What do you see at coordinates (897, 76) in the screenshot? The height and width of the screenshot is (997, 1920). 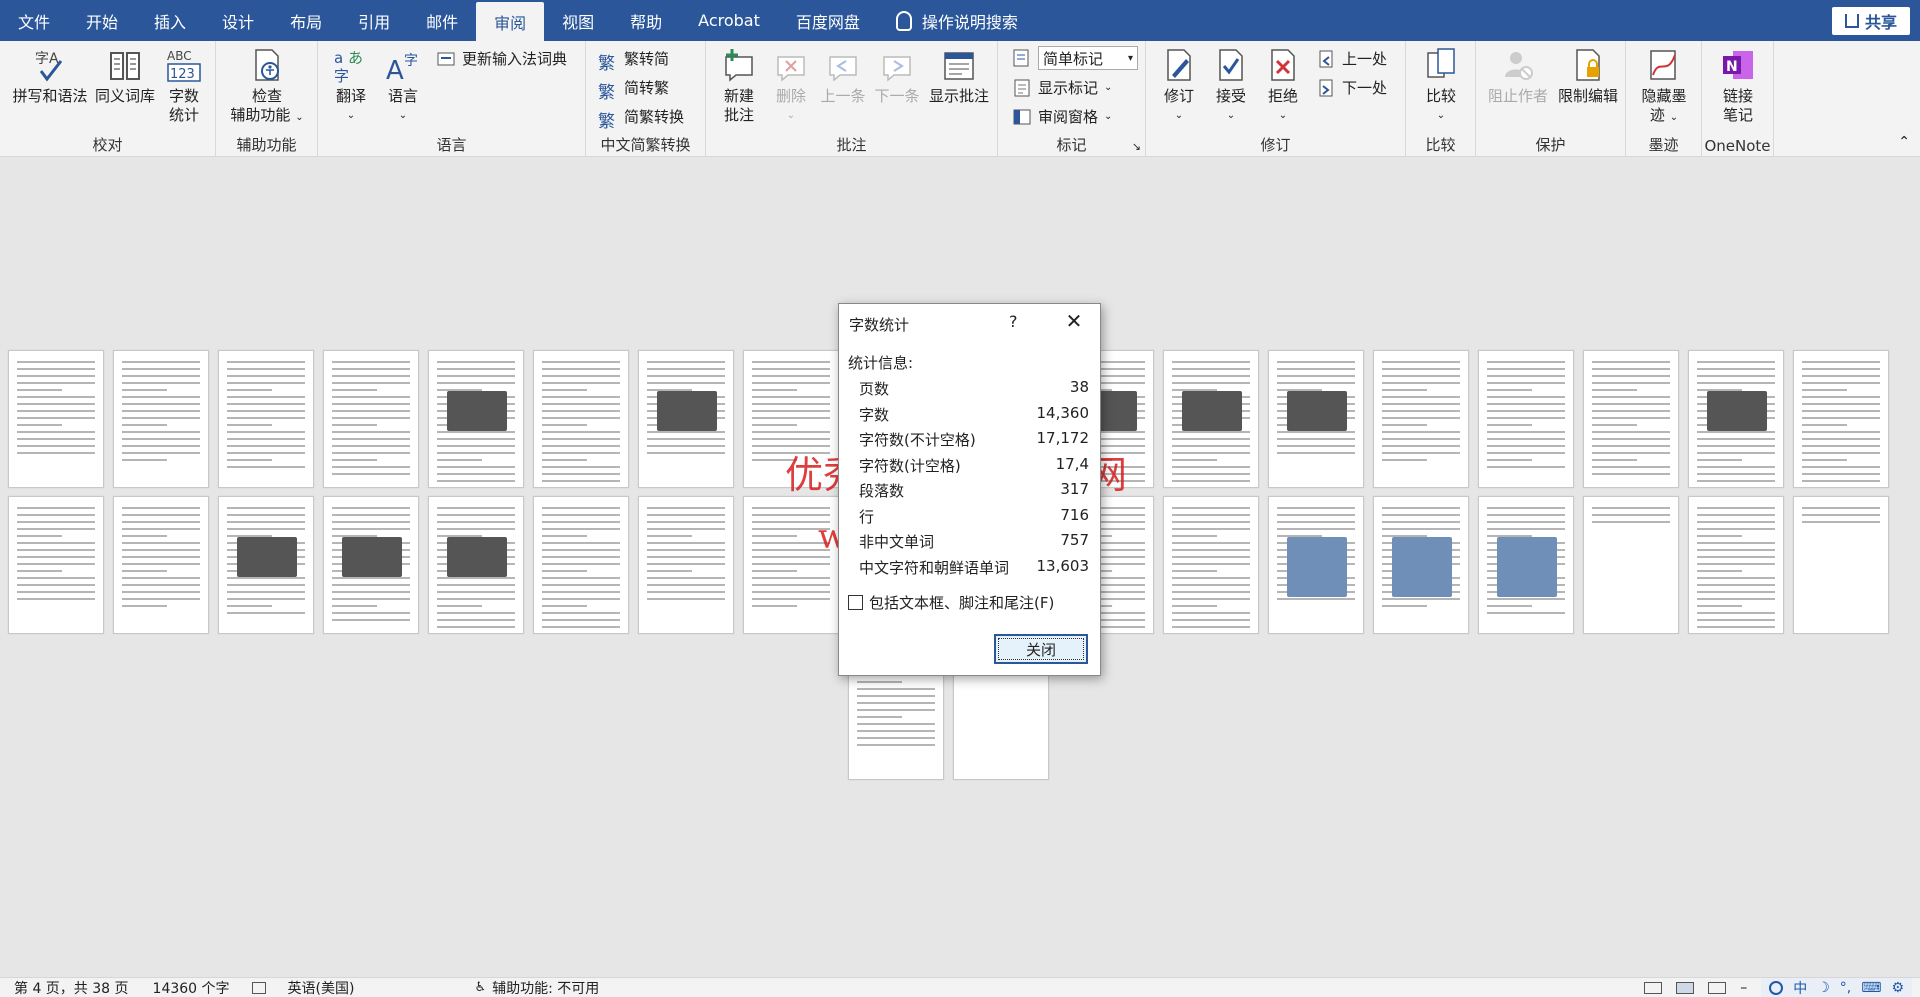 I see `next-comment-button: 下一条` at bounding box center [897, 76].